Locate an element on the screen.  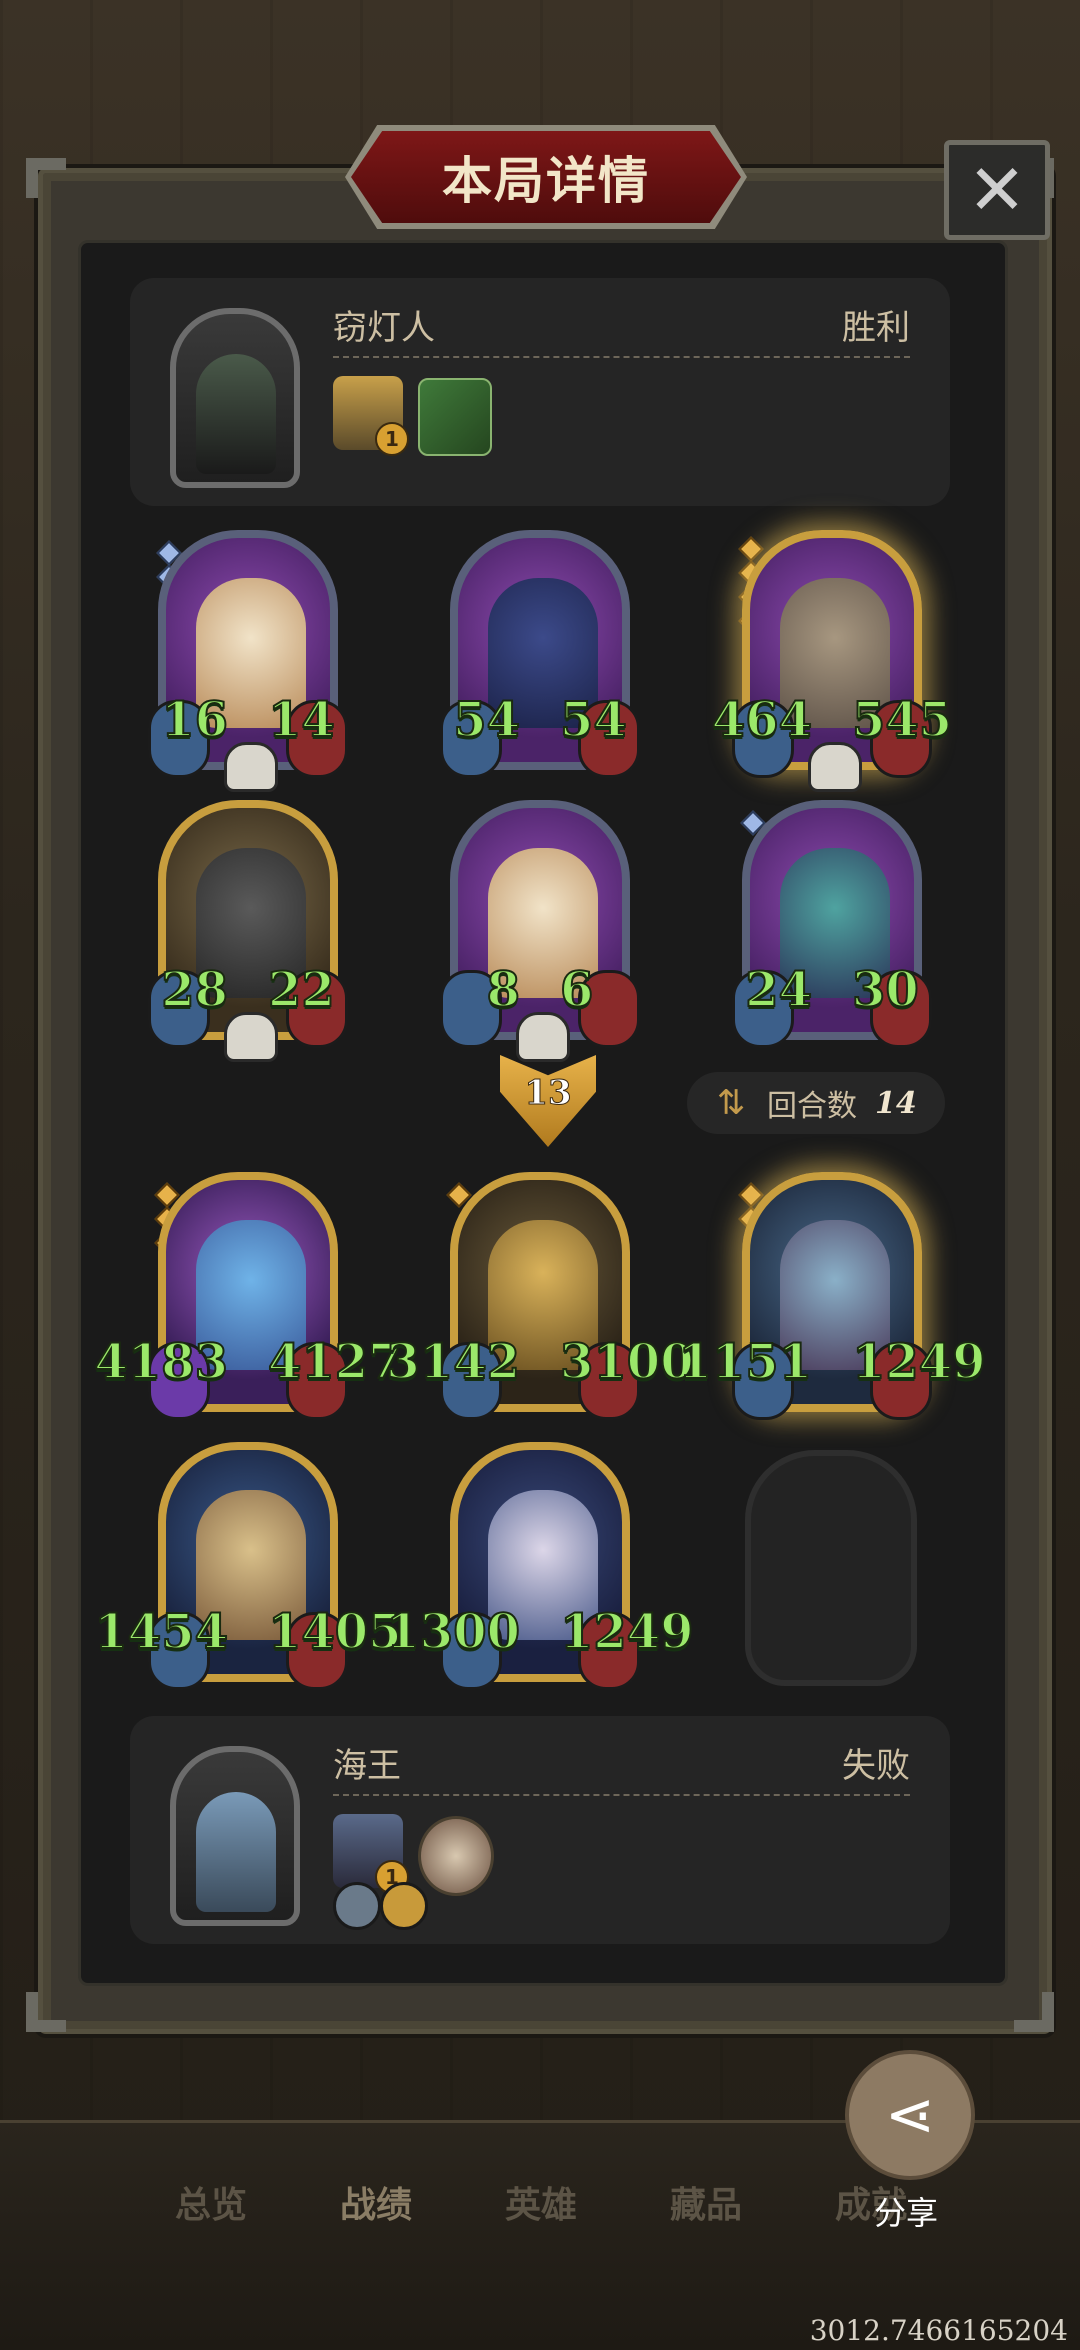
minion-health: 30 is located at coordinates (885, 990).